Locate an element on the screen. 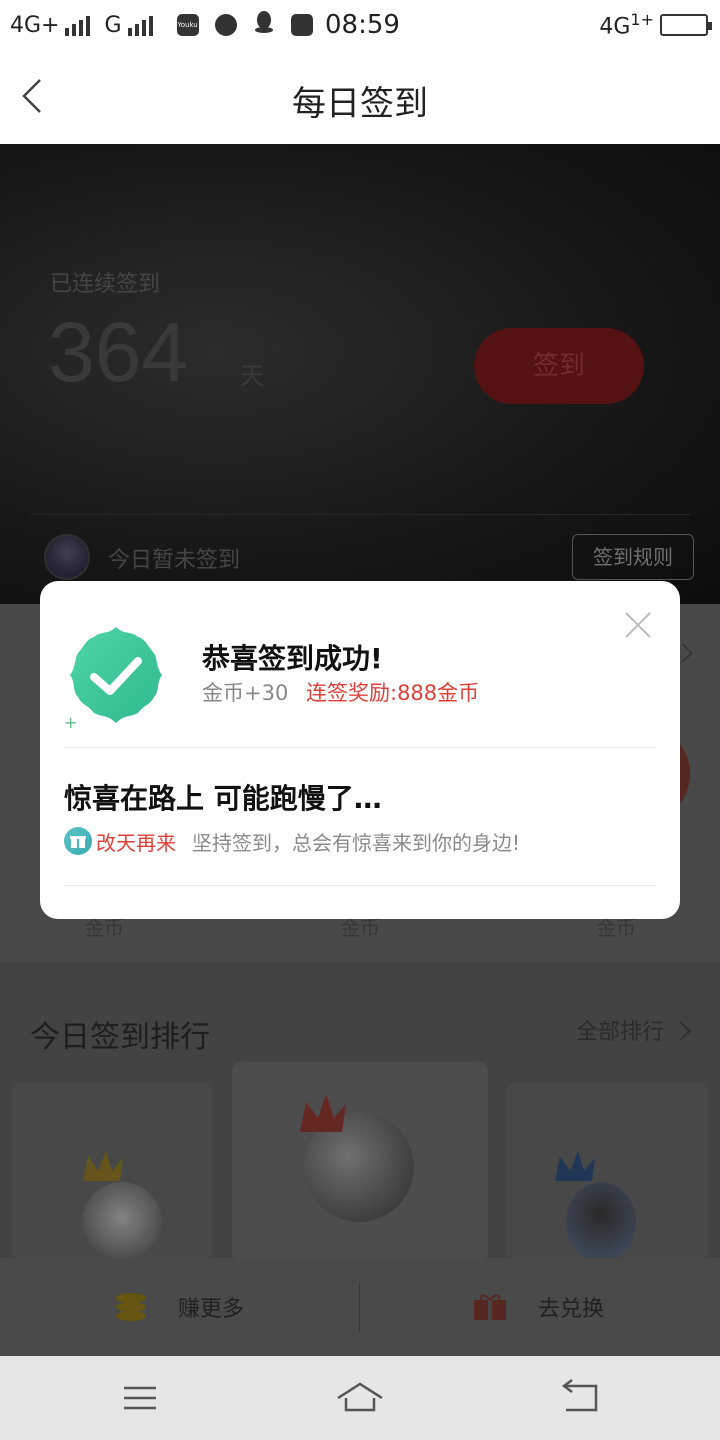 This screenshot has width=720, height=1440. status-right: 4G1+ is located at coordinates (655, 25).